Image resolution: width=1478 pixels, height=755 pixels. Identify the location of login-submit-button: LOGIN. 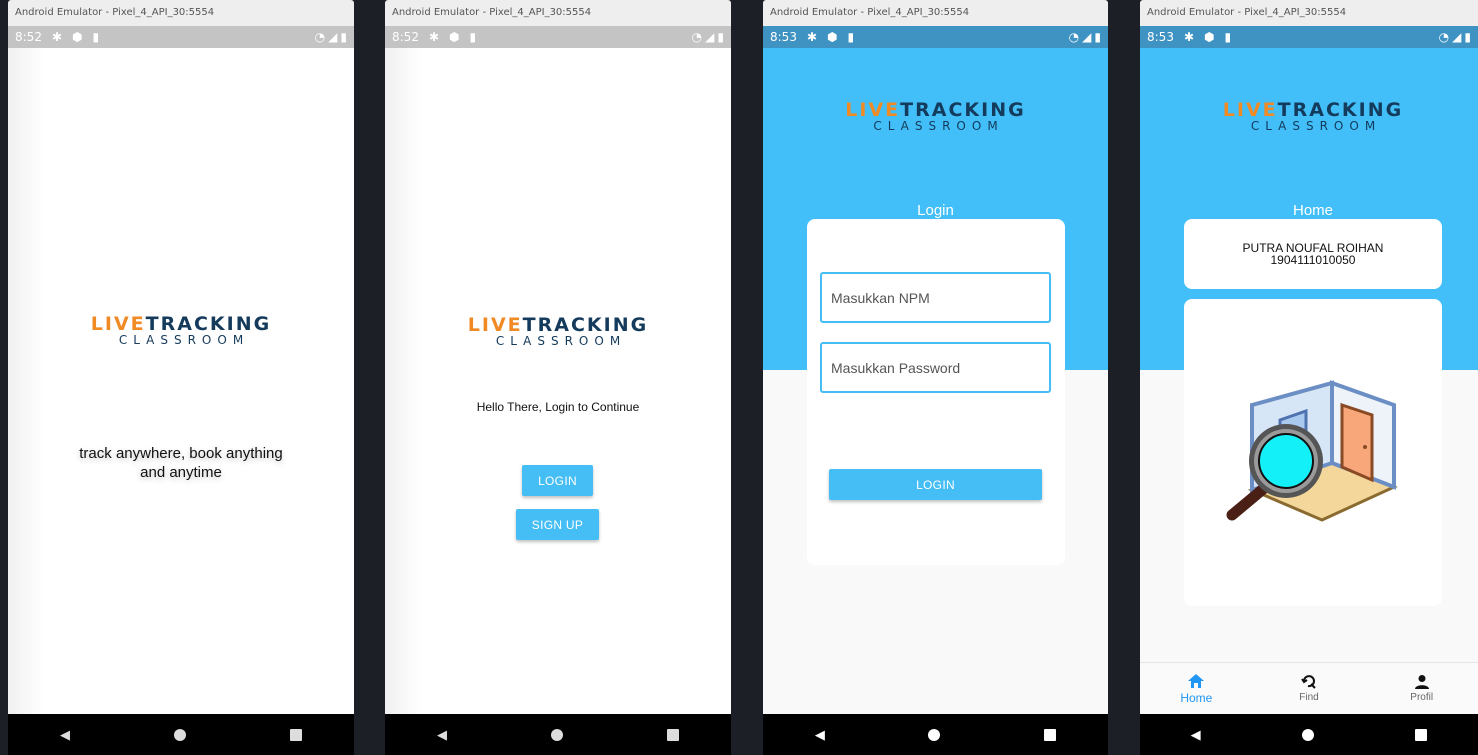
(935, 484).